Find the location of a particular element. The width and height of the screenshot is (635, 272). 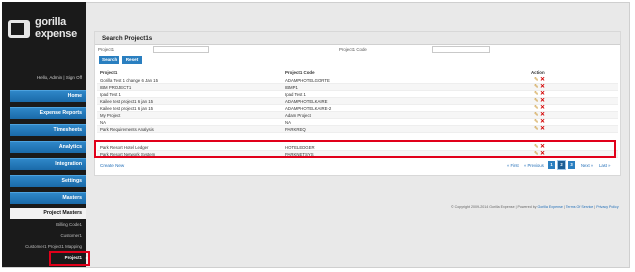

header-action: Action is located at coordinates (538, 72).